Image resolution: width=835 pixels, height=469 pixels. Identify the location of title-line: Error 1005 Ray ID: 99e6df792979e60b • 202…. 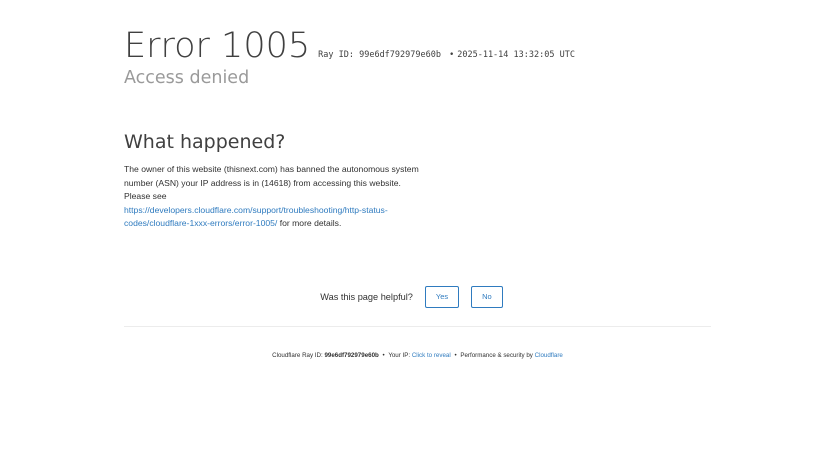
(424, 46).